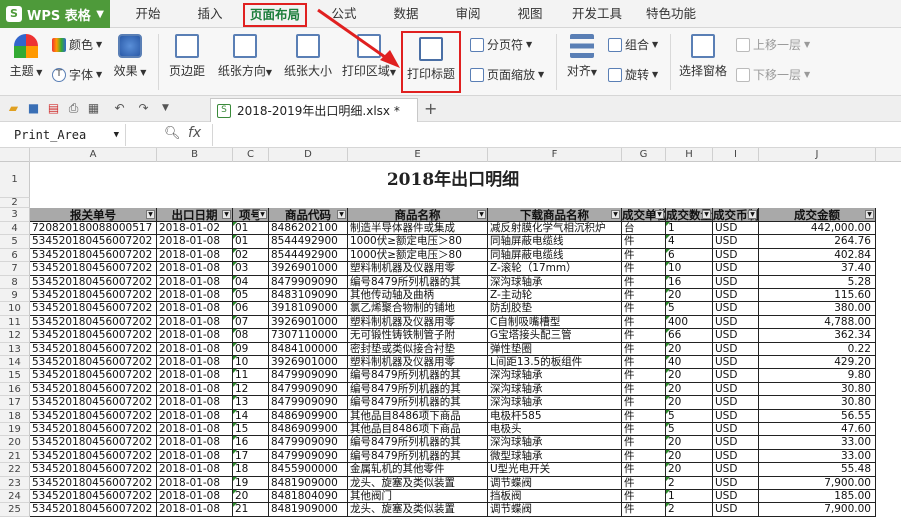 The image size is (901, 525). Describe the element at coordinates (817, 510) in the screenshot. I see `table-cell: 7,900.00` at that location.